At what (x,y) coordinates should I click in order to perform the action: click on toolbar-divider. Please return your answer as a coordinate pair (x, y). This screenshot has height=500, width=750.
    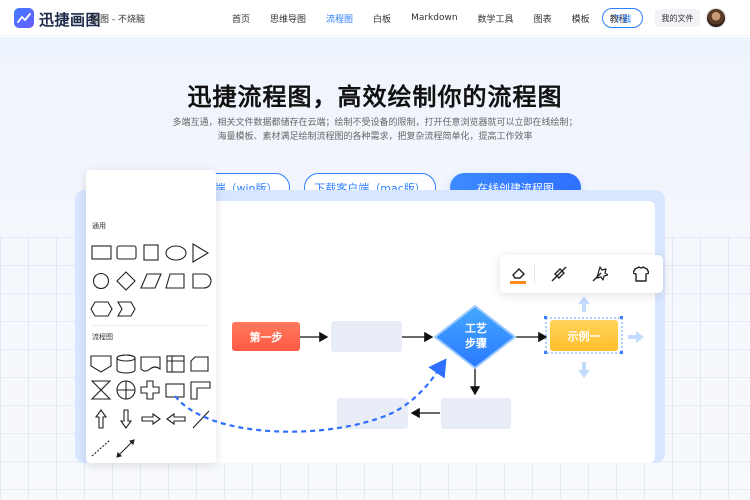
    Looking at the image, I should click on (534, 274).